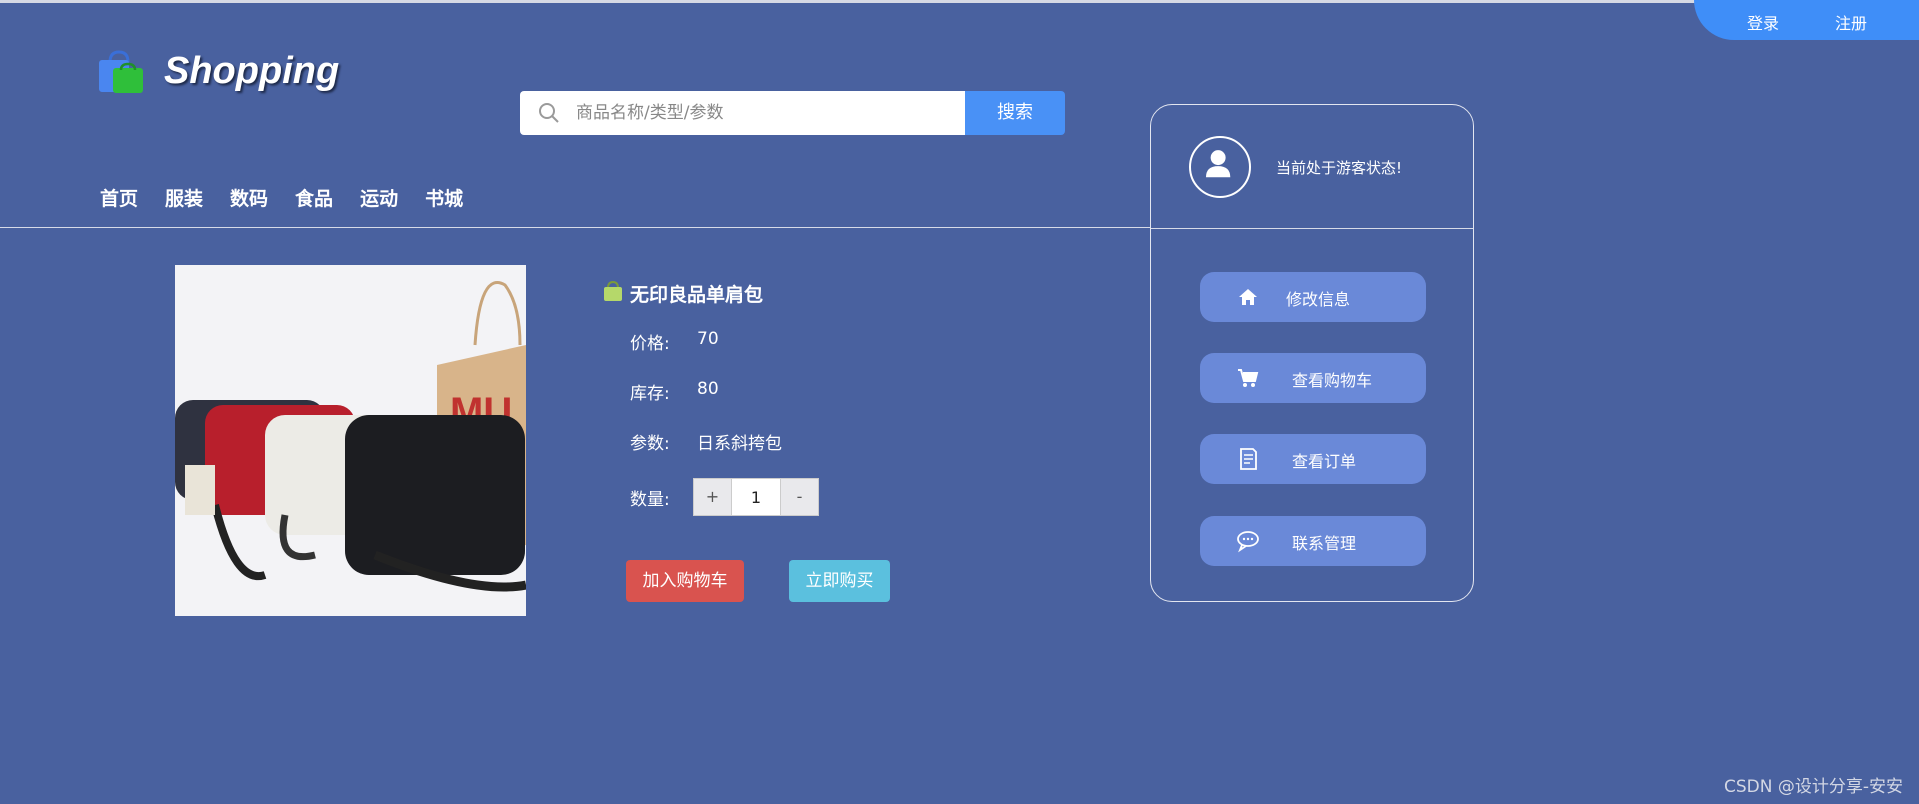 The width and height of the screenshot is (1919, 804). What do you see at coordinates (1332, 380) in the screenshot?
I see `view-cart-label: 查看购物车` at bounding box center [1332, 380].